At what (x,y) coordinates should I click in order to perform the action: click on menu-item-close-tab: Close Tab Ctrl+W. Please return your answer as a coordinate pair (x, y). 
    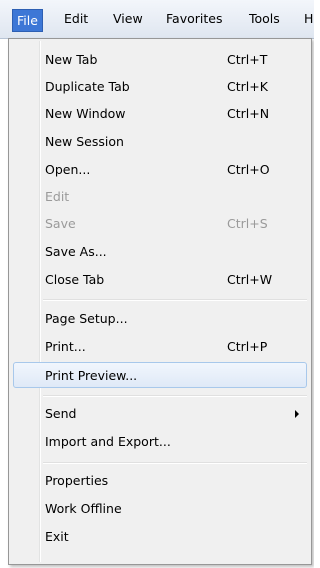
    Looking at the image, I should click on (160, 280).